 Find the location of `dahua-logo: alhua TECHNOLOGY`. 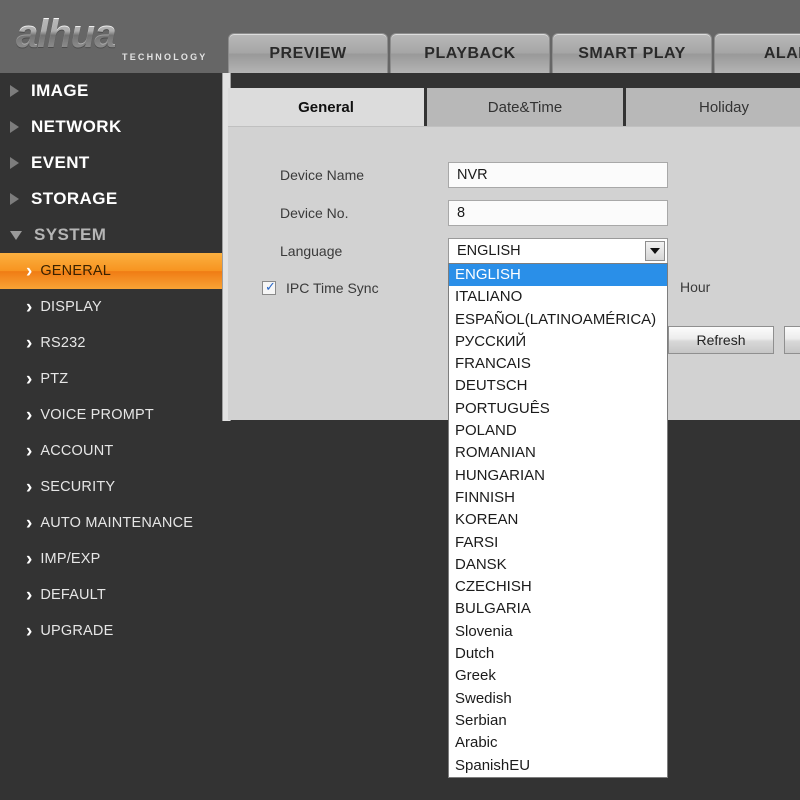

dahua-logo: alhua TECHNOLOGY is located at coordinates (110, 37).